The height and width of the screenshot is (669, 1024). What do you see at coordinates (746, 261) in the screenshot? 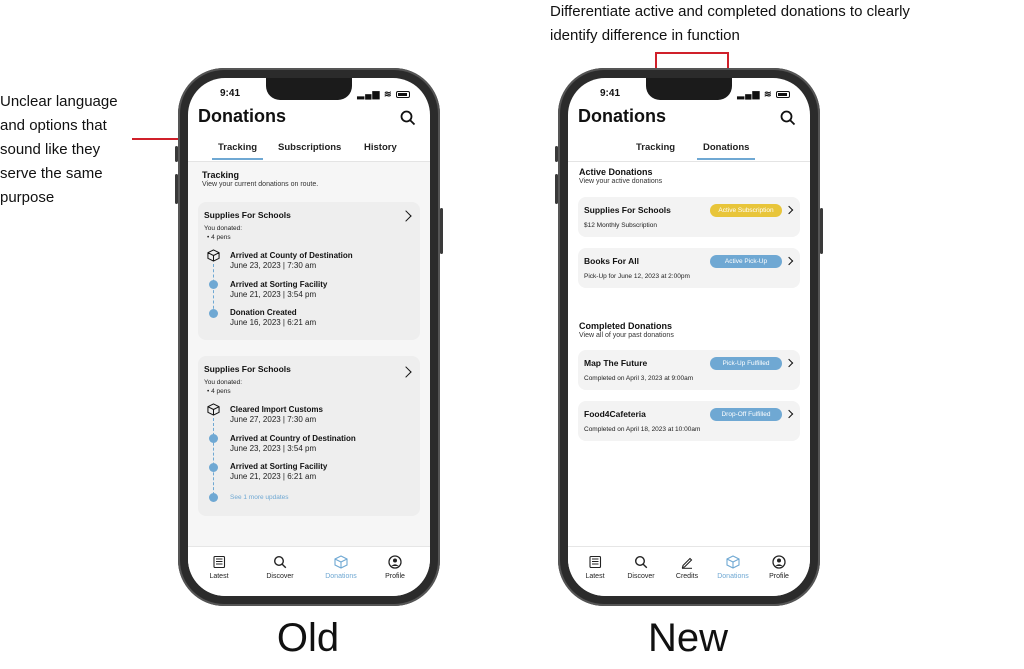
I see `status-badge: Active Pick-Up` at bounding box center [746, 261].